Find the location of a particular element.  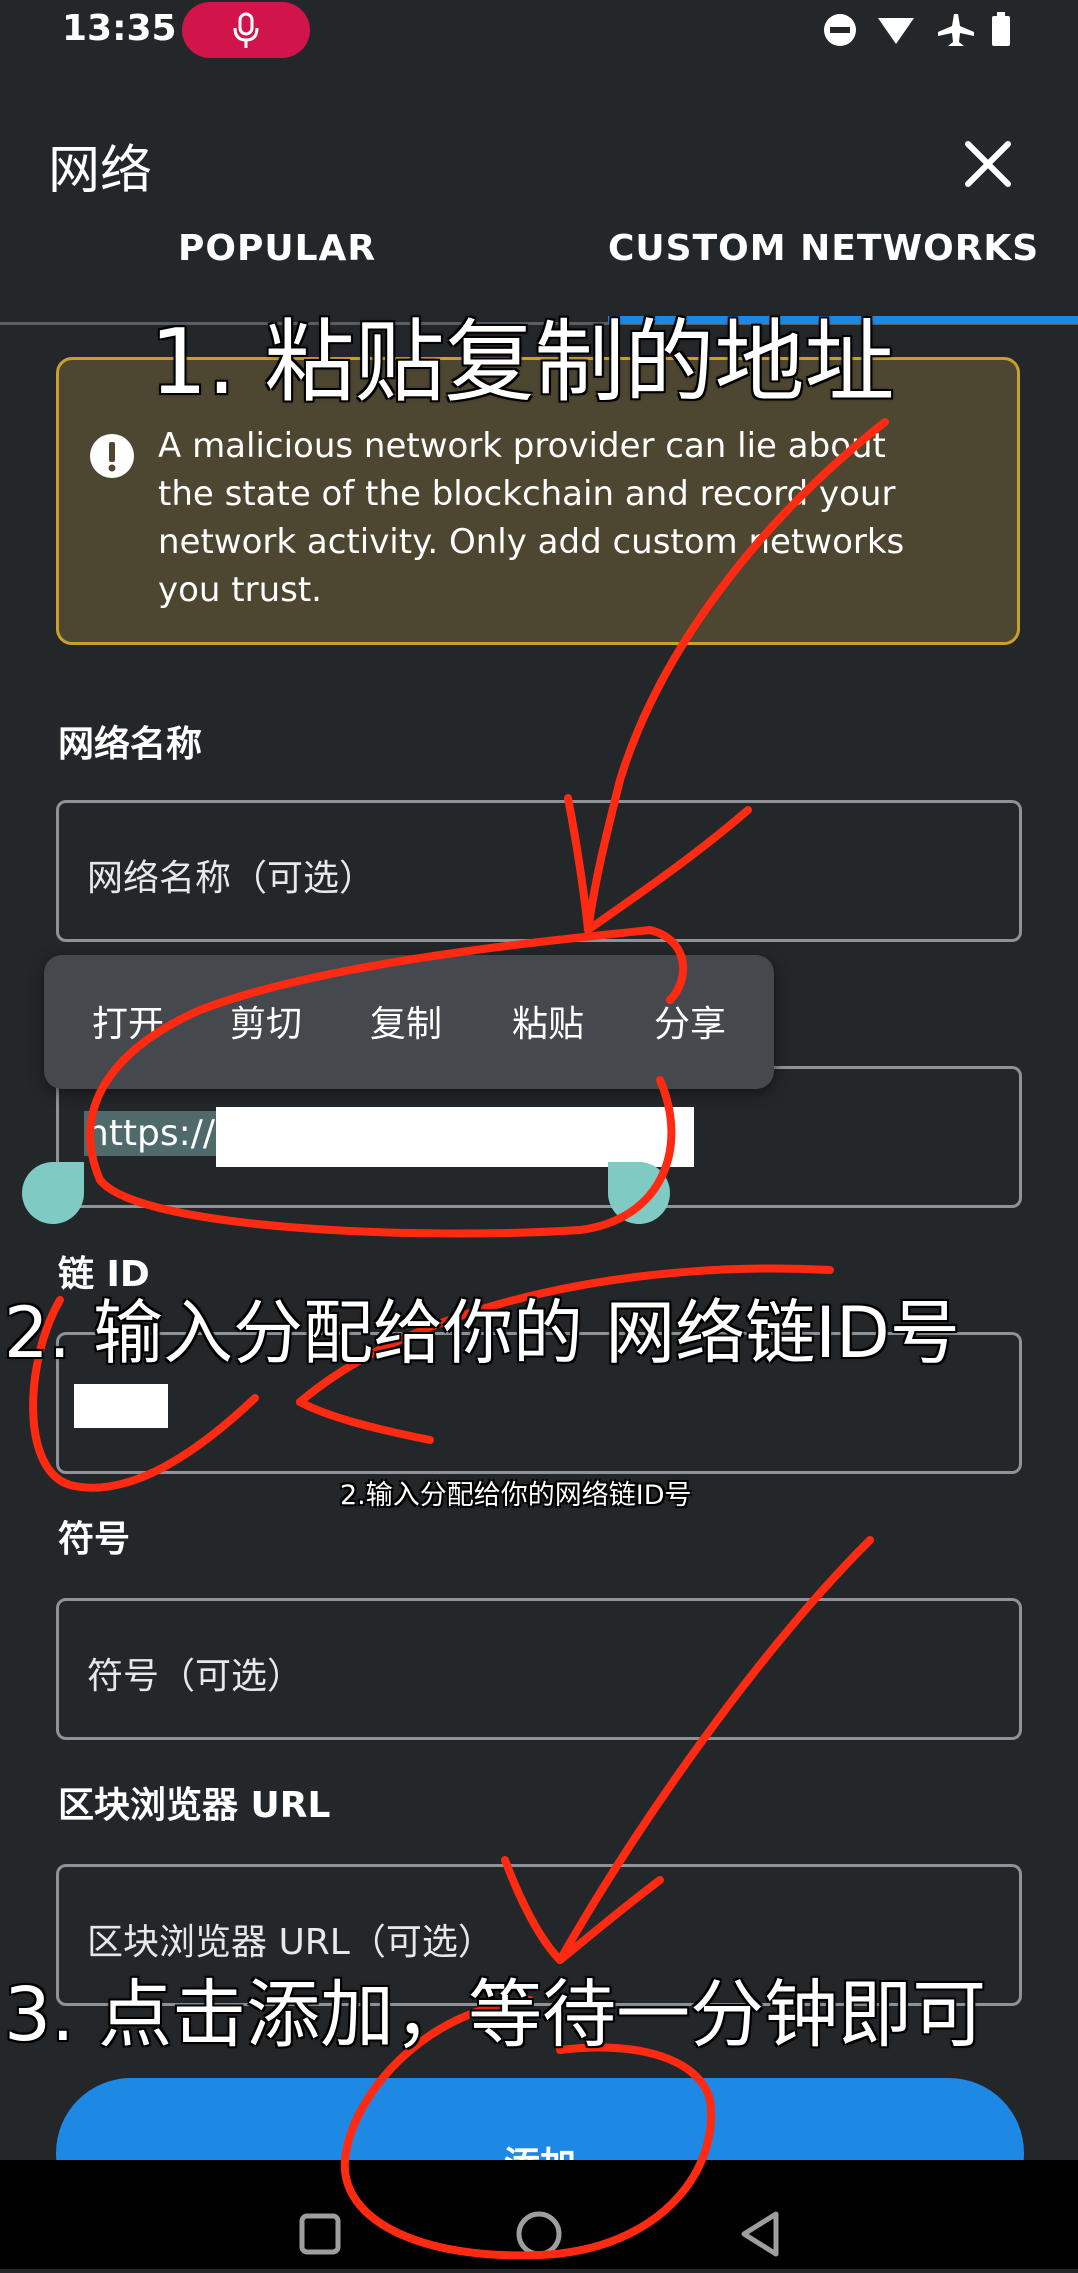

selection-handle-right is located at coordinates (639, 1193).